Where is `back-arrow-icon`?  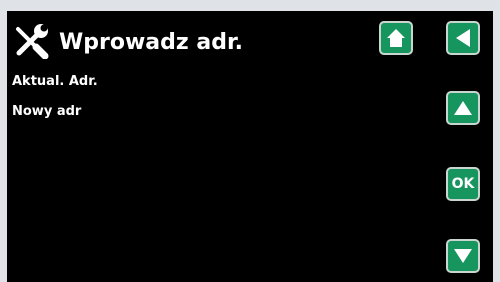 back-arrow-icon is located at coordinates (463, 38).